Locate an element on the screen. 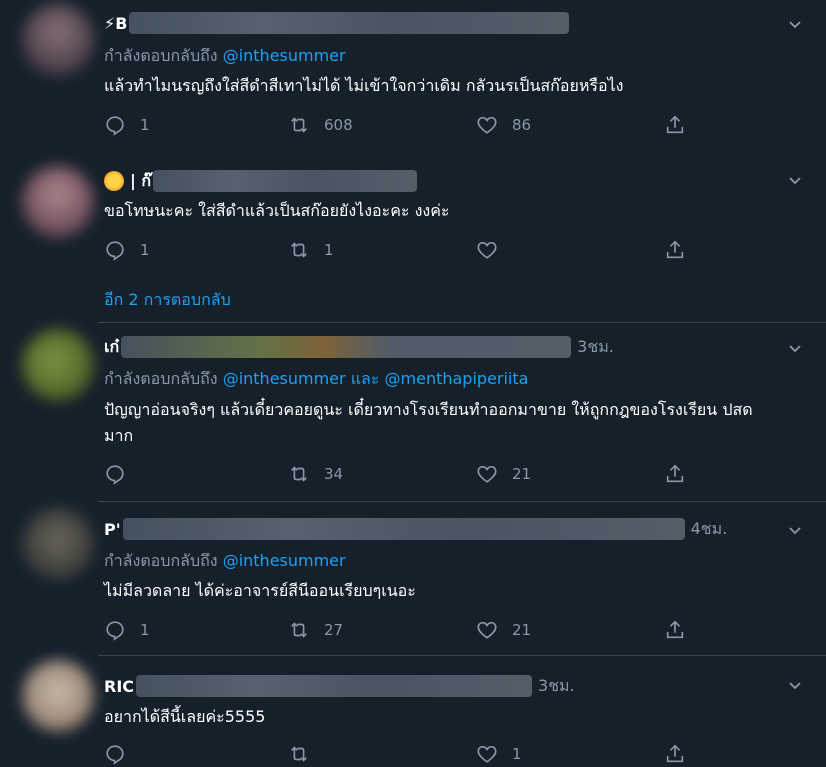  display-name: เก๋ is located at coordinates (111, 347).